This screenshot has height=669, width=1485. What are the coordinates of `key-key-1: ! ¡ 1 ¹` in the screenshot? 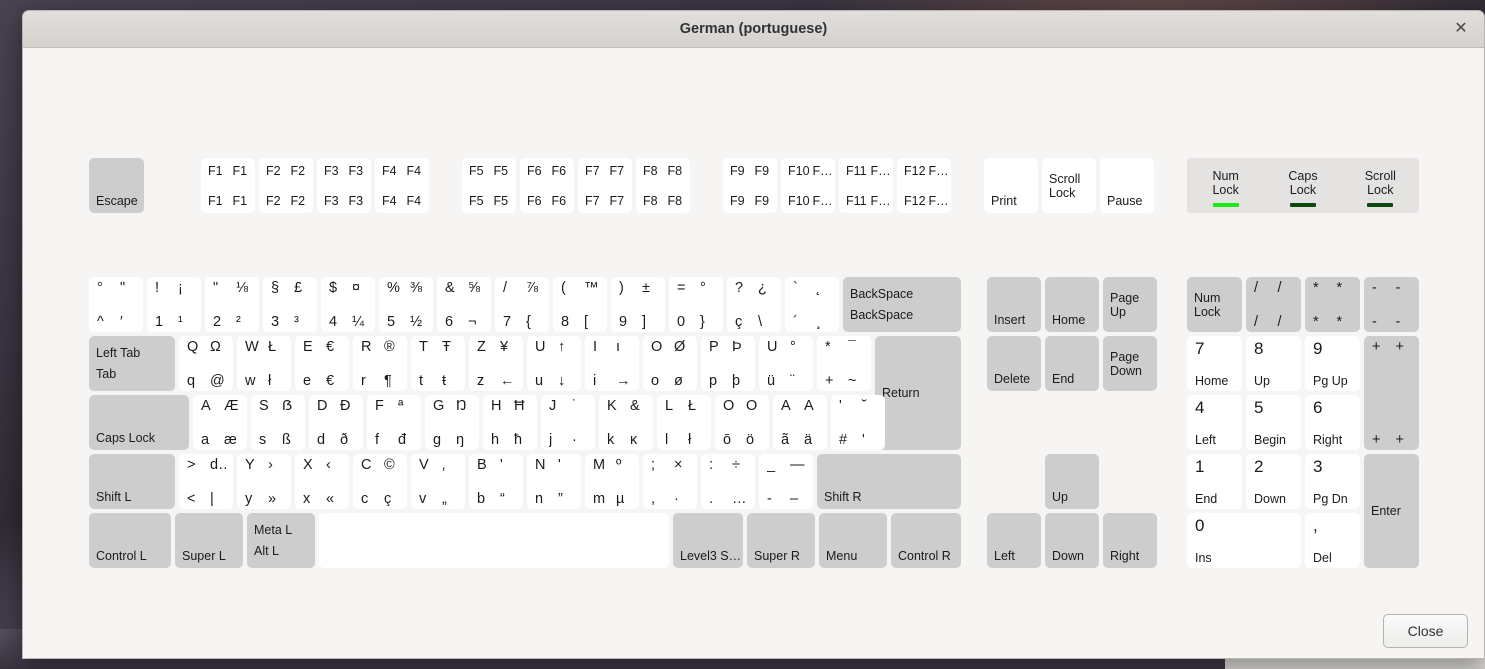 It's located at (174, 304).